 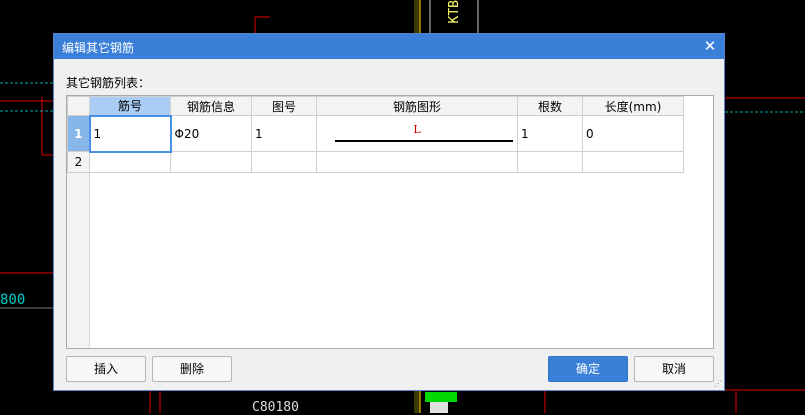 What do you see at coordinates (284, 133) in the screenshot?
I see `cell-figure-no: 1` at bounding box center [284, 133].